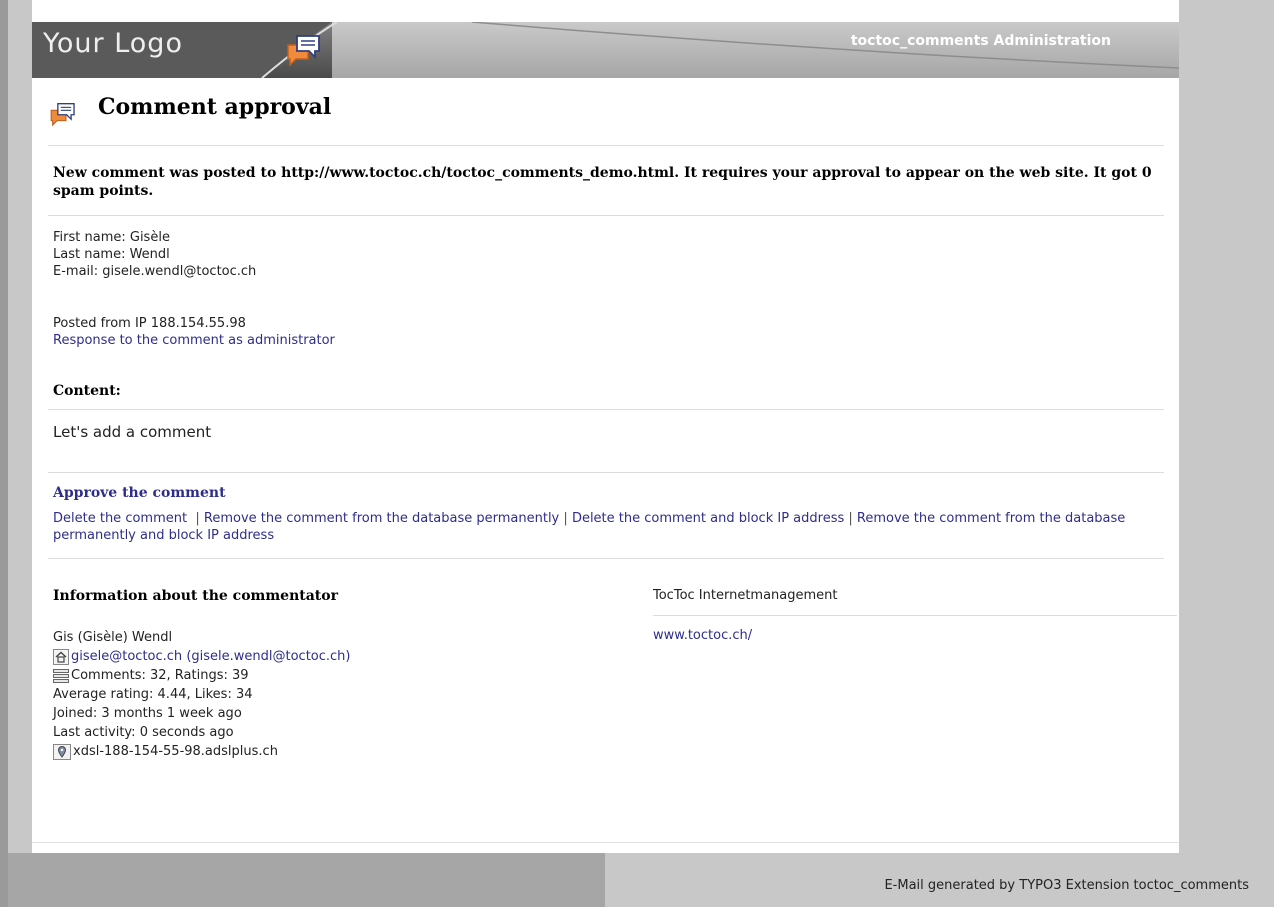  What do you see at coordinates (195, 596) in the screenshot?
I see `commentator-heading: Information about the commentator` at bounding box center [195, 596].